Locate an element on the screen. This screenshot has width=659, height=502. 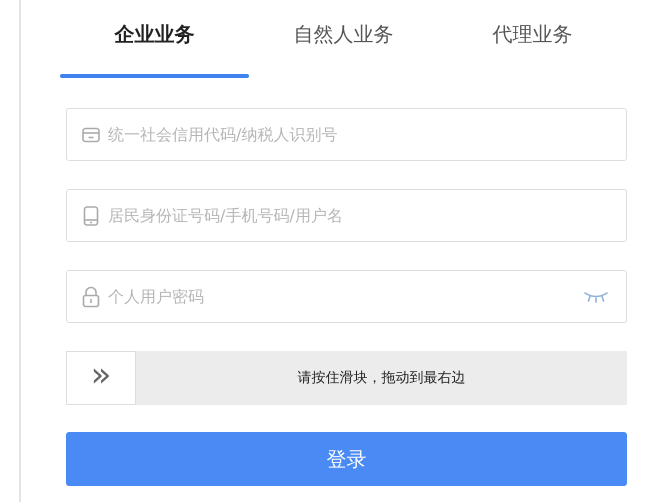
input-field: 统一社会信用代码/纳税人识别号 is located at coordinates (346, 134).